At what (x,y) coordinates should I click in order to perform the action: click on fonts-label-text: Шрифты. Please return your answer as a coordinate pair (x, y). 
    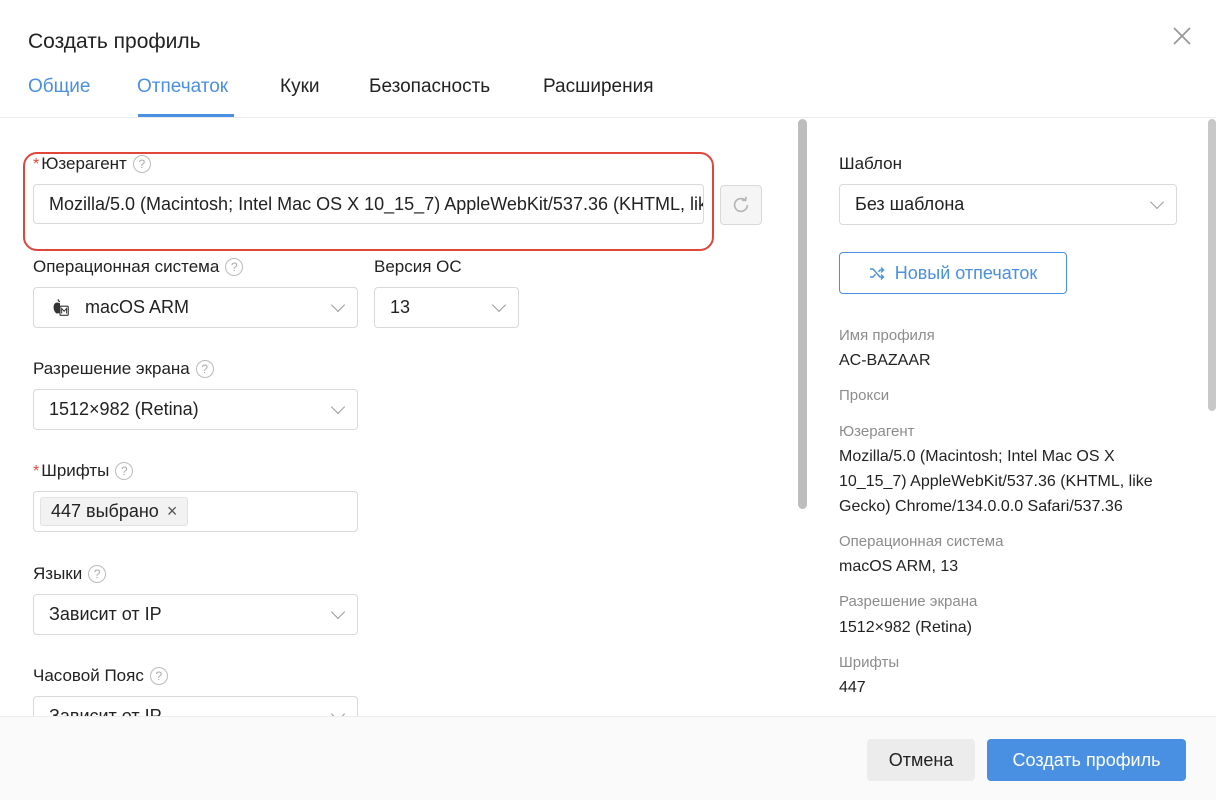
    Looking at the image, I should click on (75, 470).